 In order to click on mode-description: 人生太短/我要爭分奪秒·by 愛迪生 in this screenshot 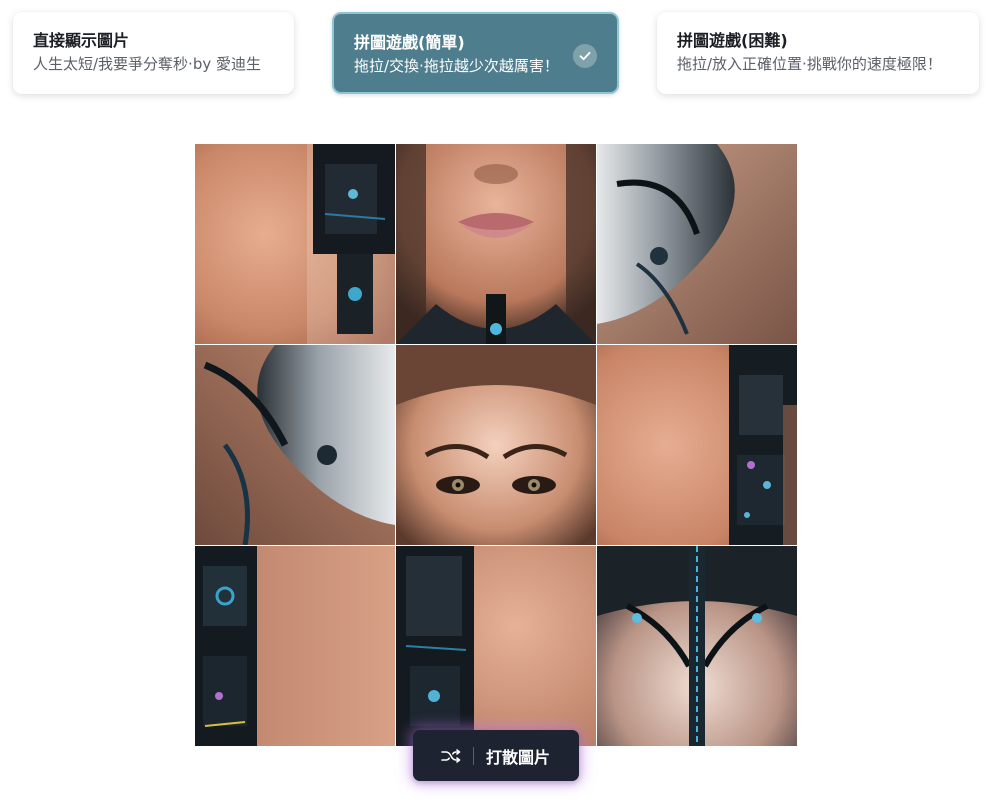, I will do `click(147, 64)`.